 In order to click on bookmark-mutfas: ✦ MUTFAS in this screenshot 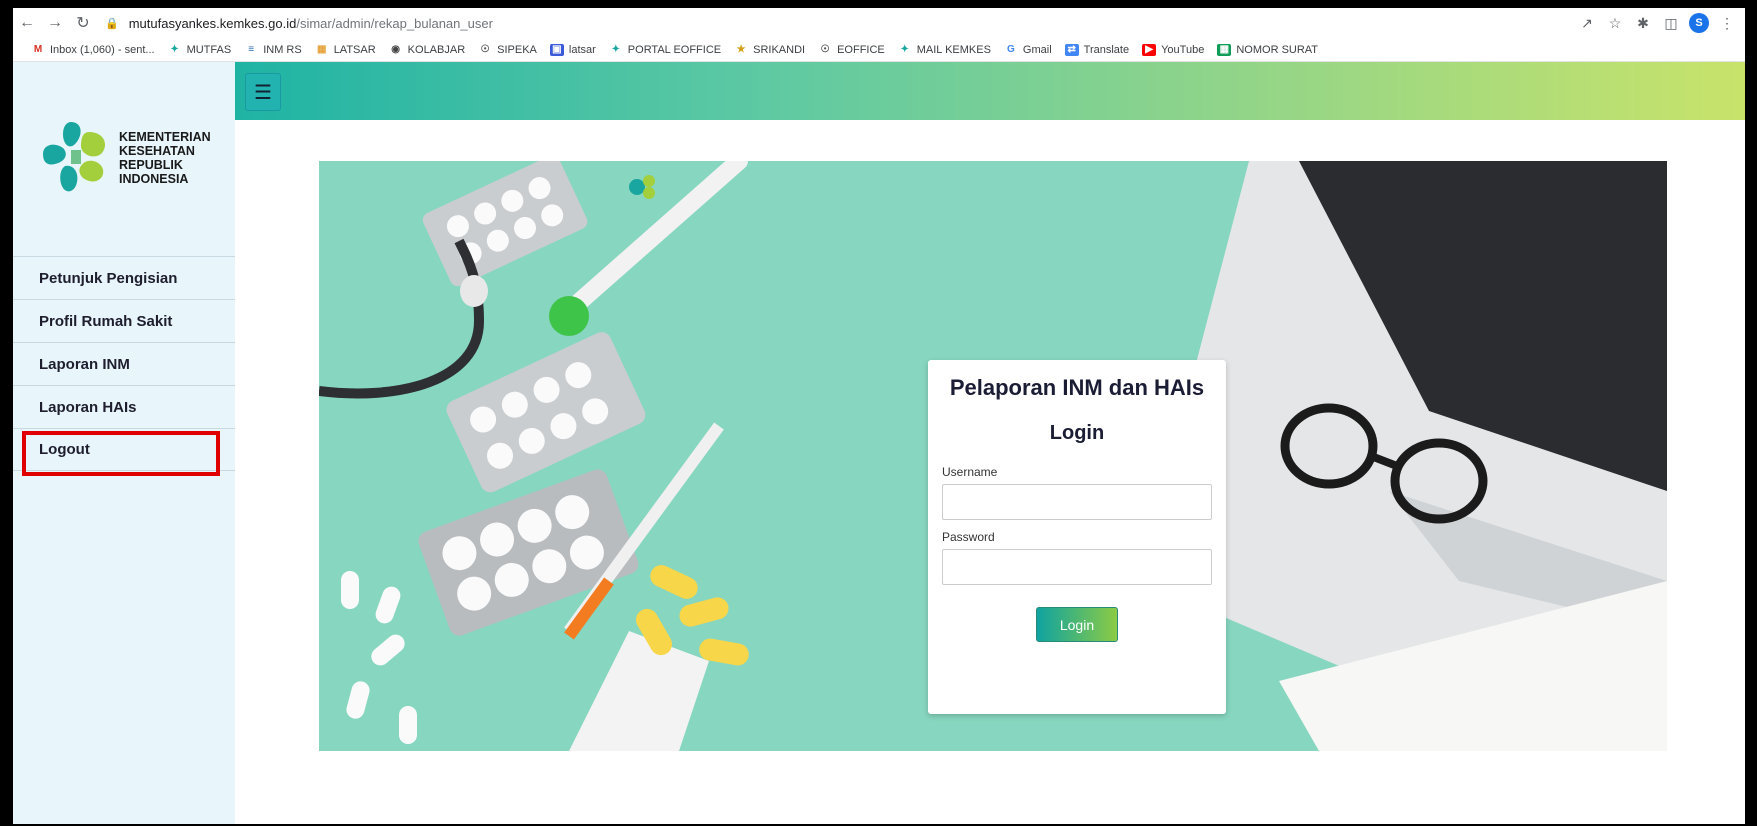, I will do `click(199, 50)`.